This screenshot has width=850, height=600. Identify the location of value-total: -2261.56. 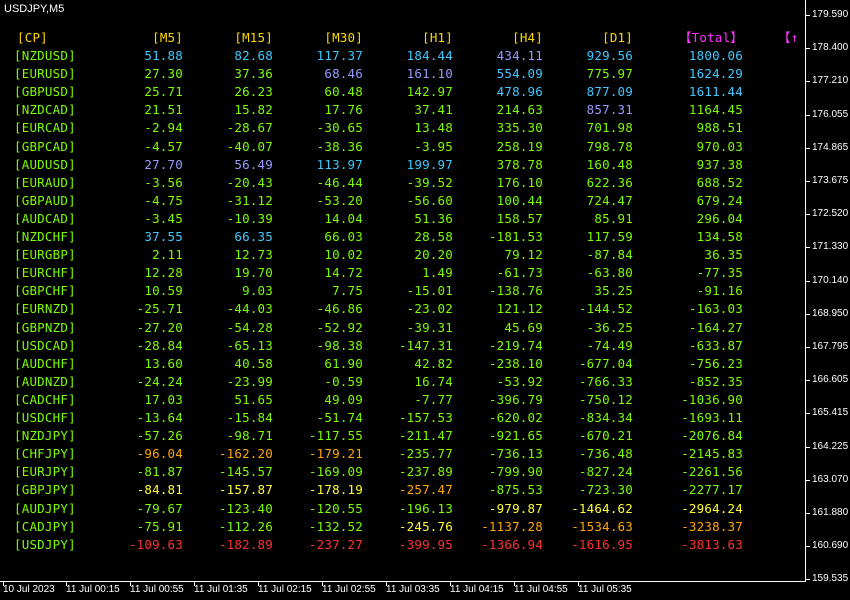
(712, 472).